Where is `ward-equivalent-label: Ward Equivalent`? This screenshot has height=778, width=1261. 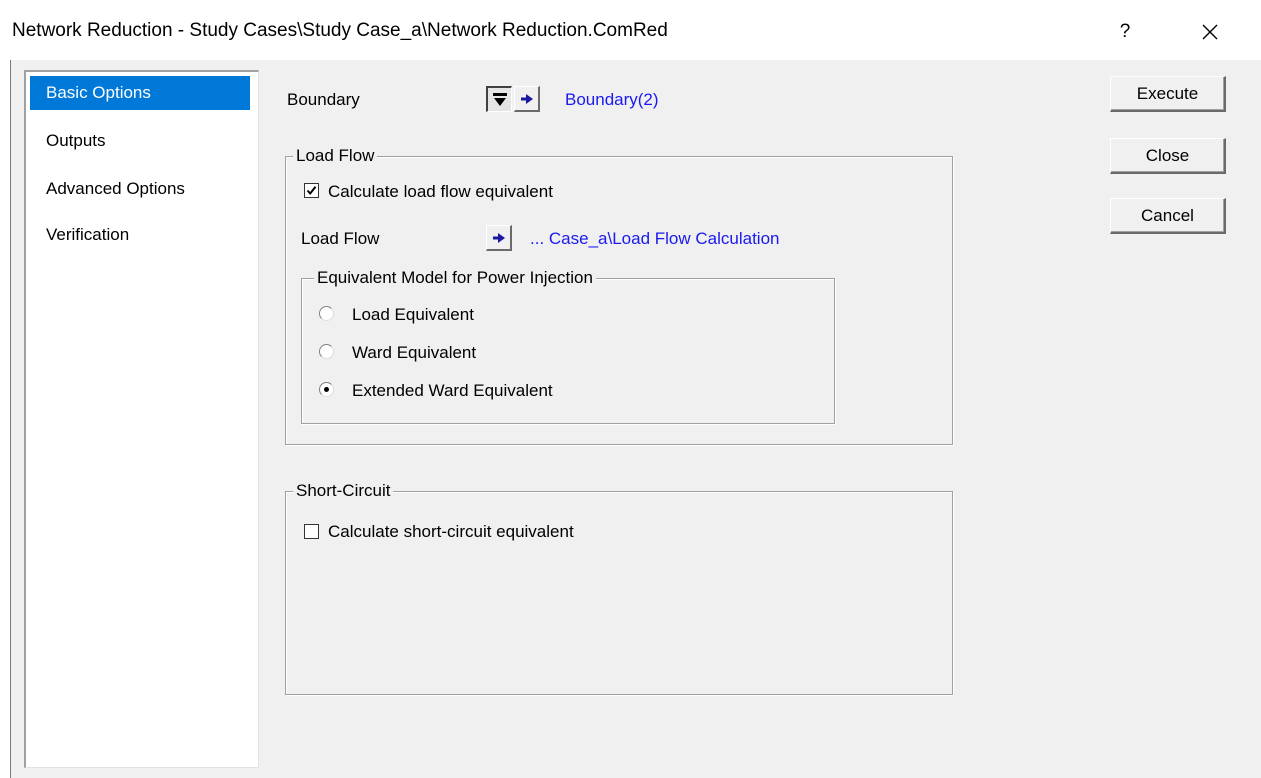 ward-equivalent-label: Ward Equivalent is located at coordinates (414, 353).